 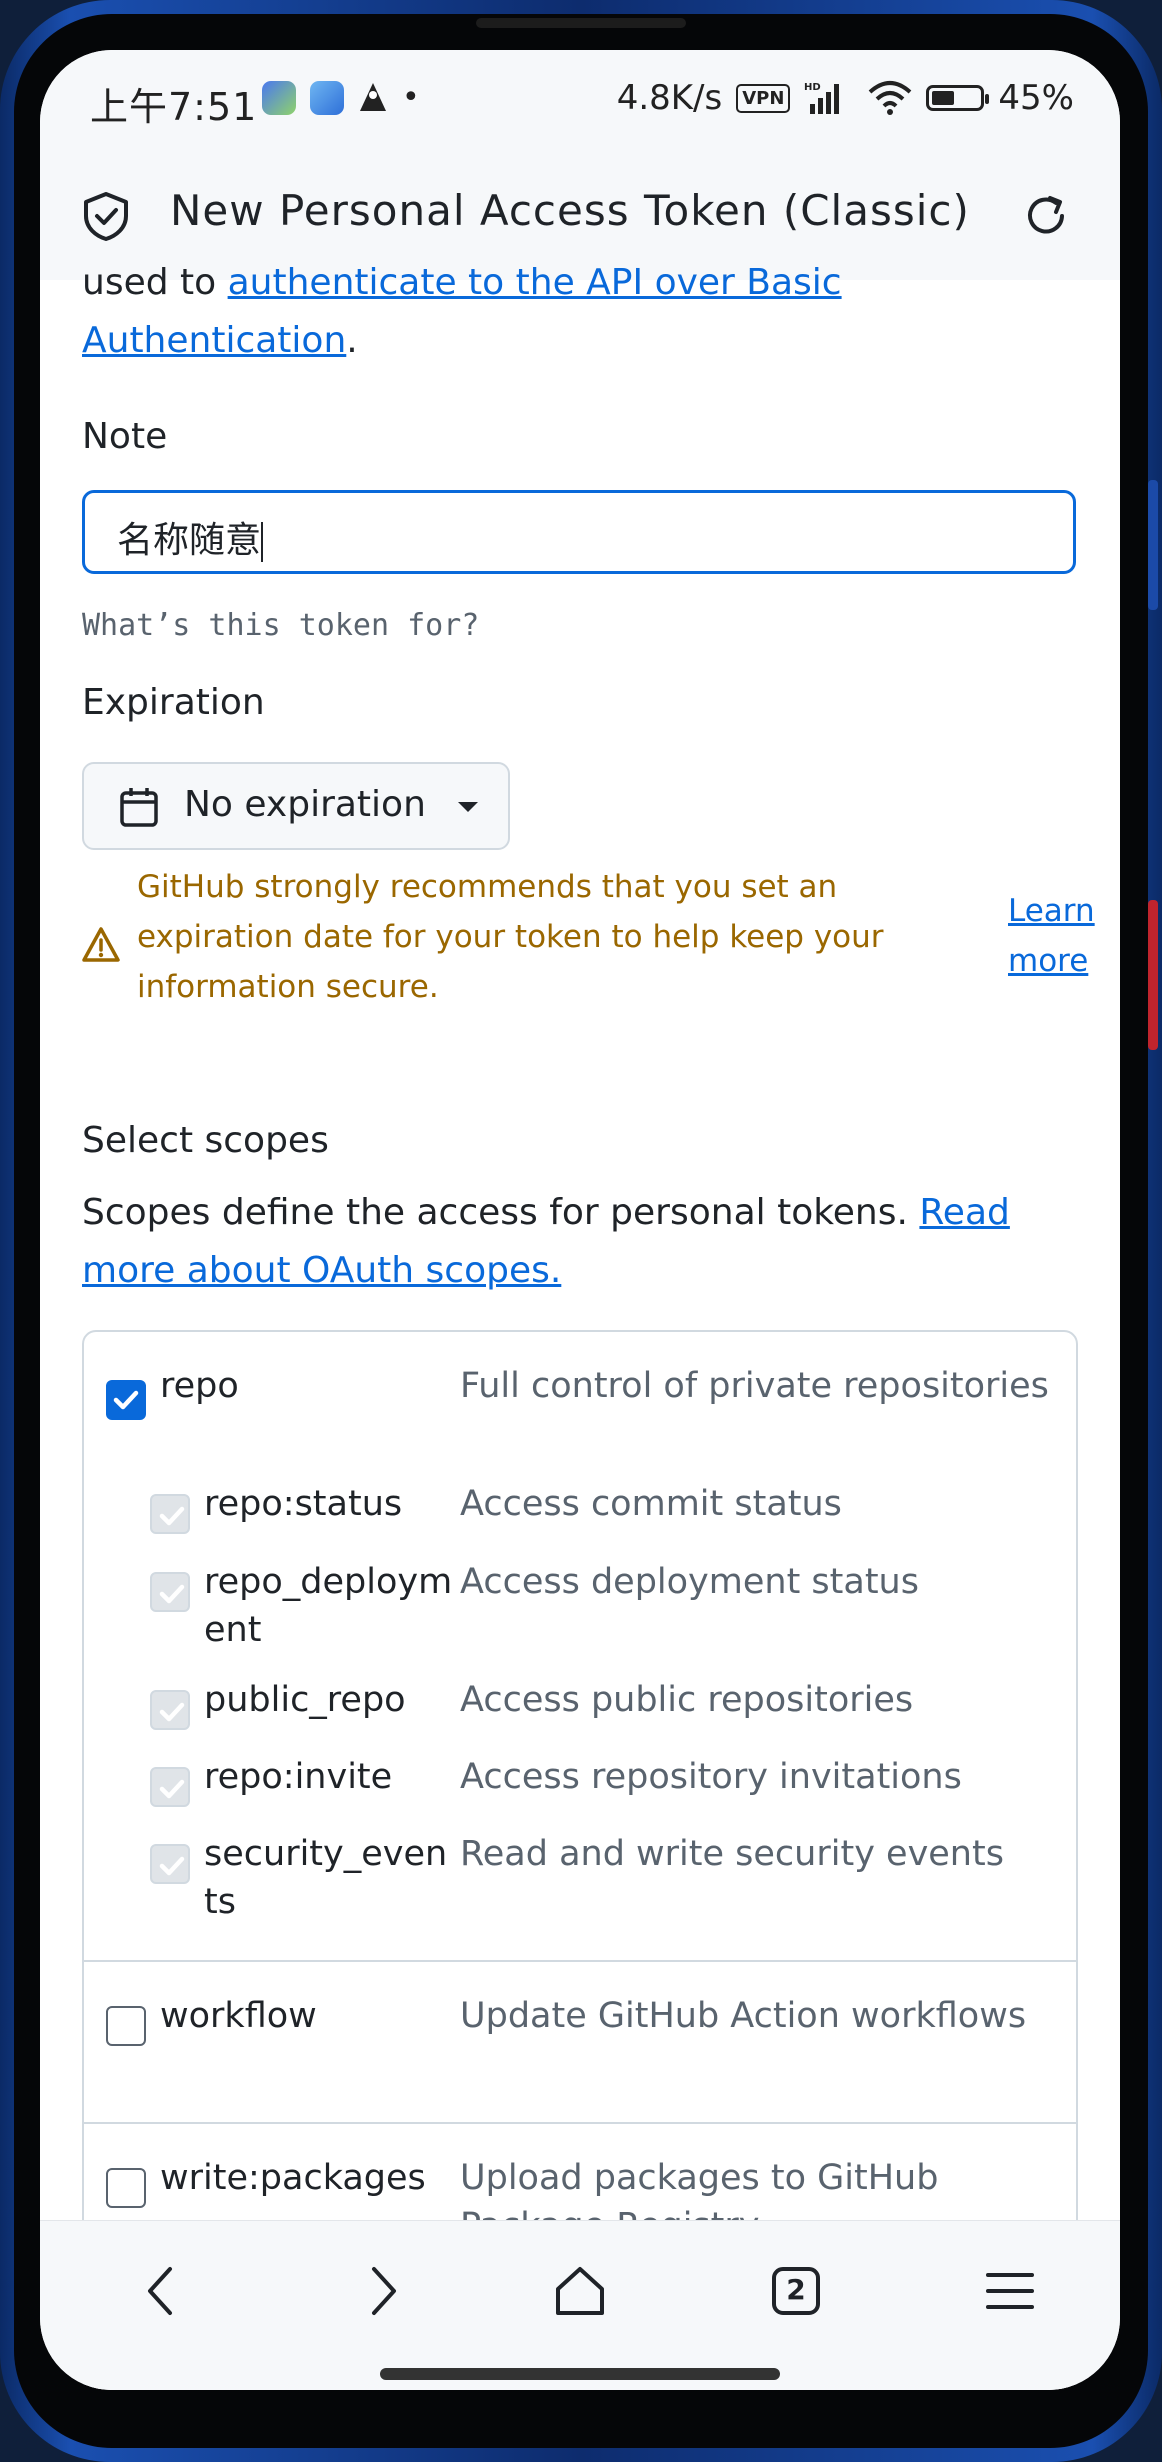 I want to click on scope-name: workflow, so click(x=238, y=2016).